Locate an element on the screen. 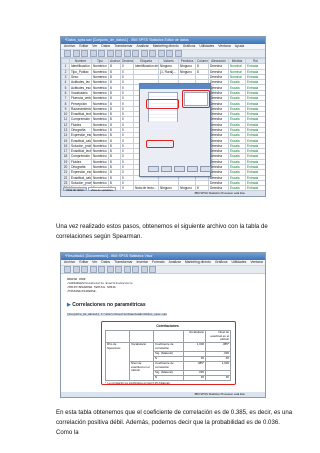 The width and height of the screenshot is (320, 453). reset-button is located at coordinates (179, 169).